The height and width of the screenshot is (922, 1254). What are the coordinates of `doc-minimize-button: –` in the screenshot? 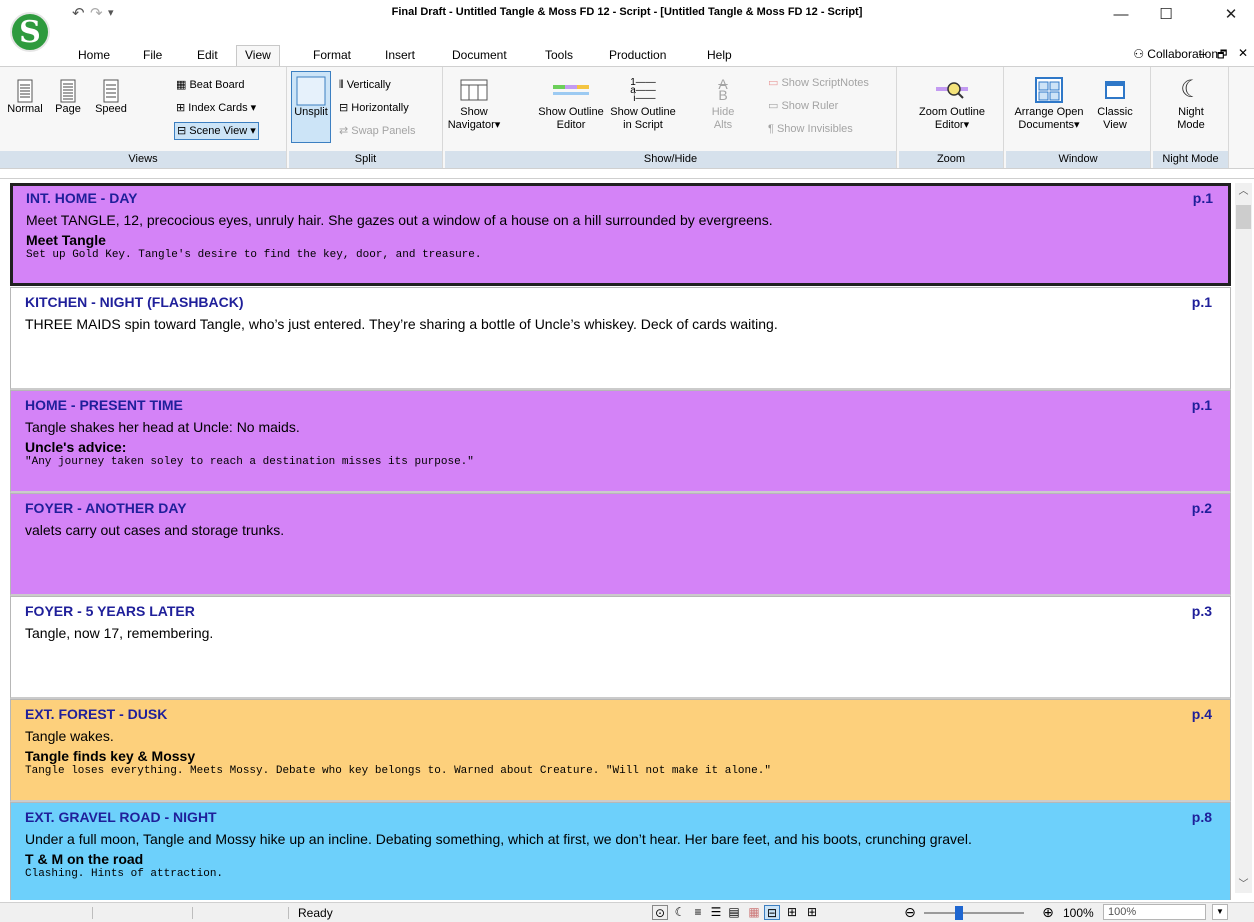 It's located at (1202, 53).